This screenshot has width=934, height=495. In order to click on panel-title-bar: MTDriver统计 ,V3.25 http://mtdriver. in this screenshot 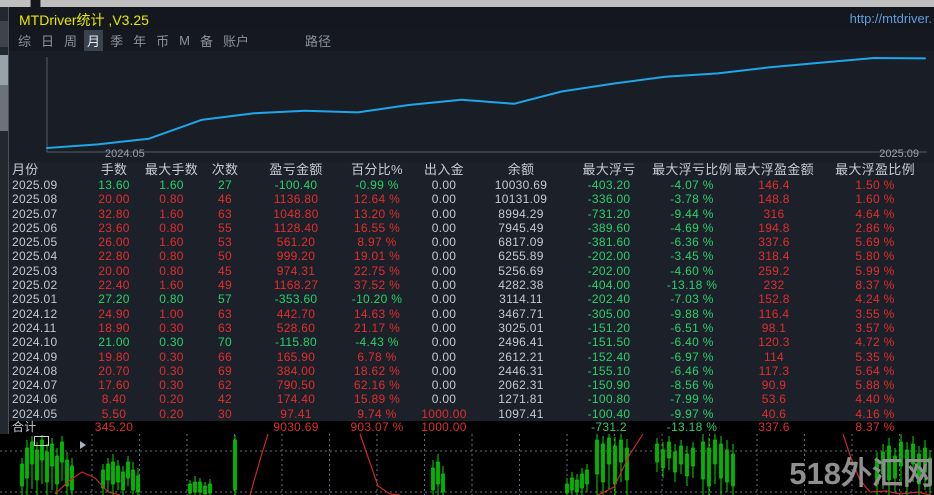, I will do `click(471, 18)`.